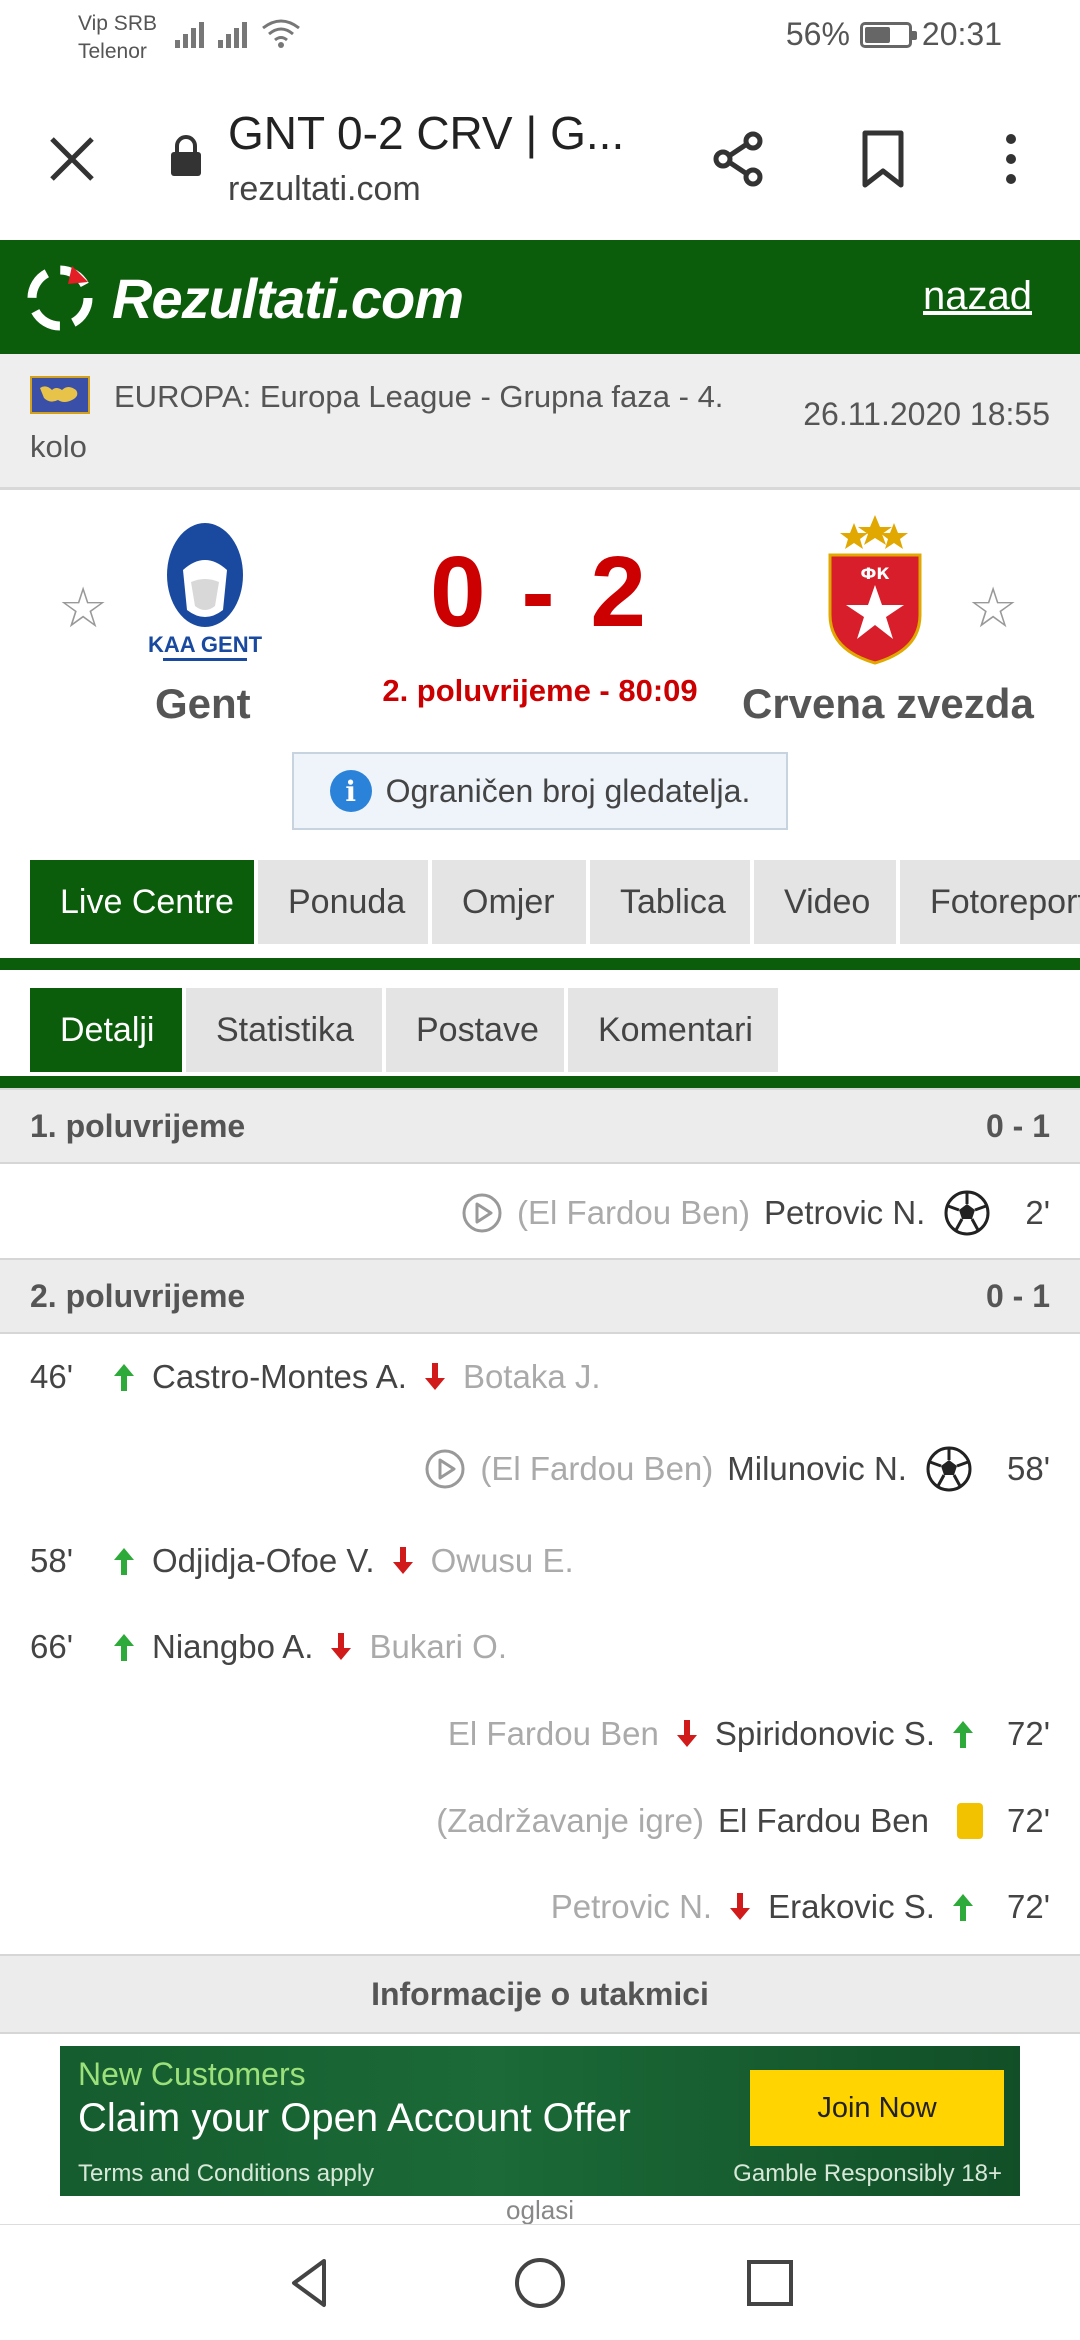 The width and height of the screenshot is (1080, 2340). I want to click on event-row-substitution: El Fardou Ben Spiridonovic S. 72', so click(540, 1734).